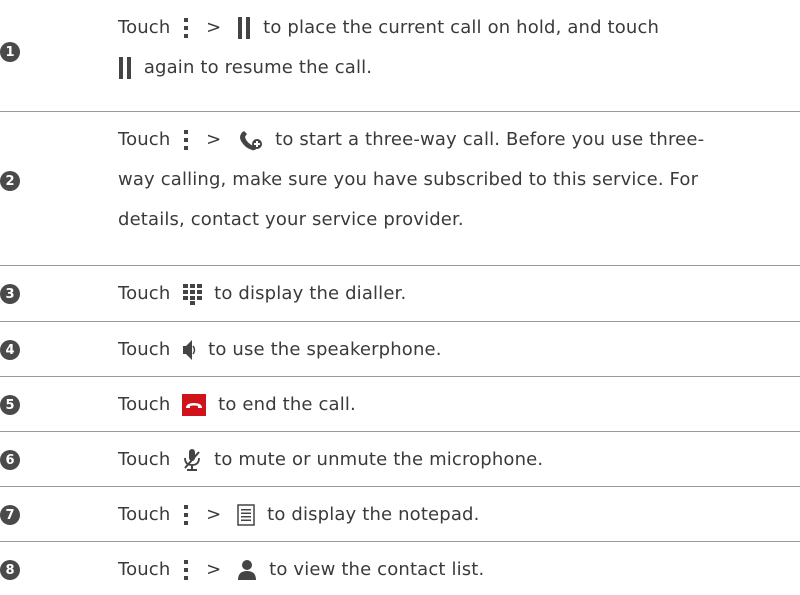  I want to click on row-text: Touch to display the dialler., so click(262, 294).